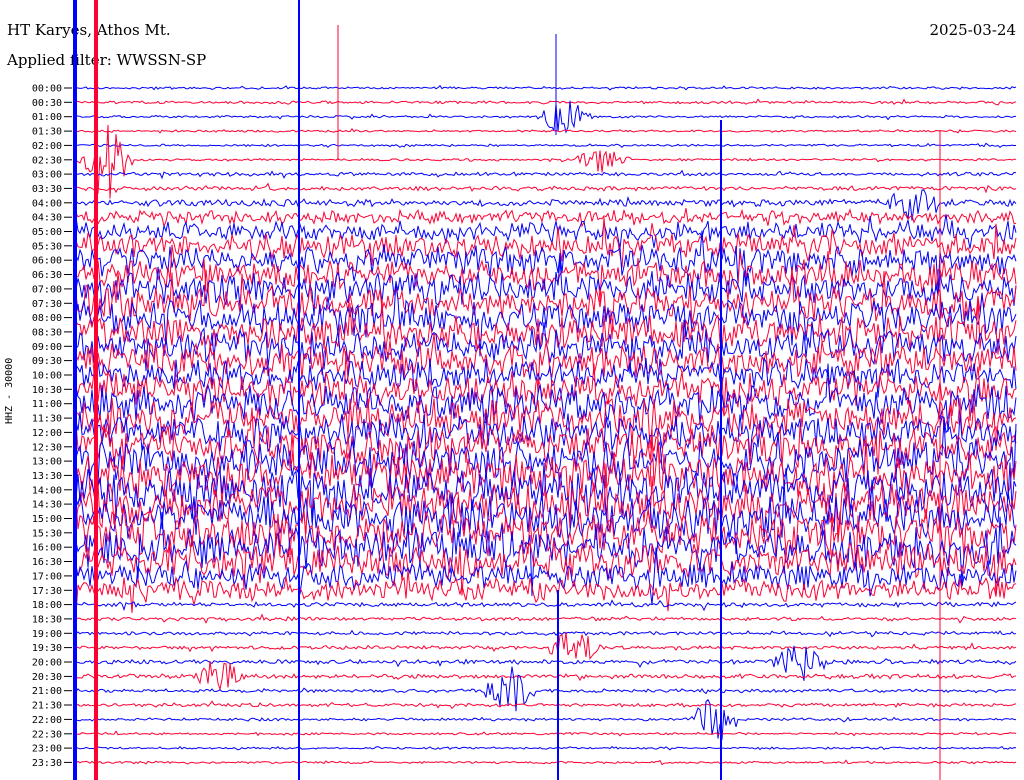 The width and height of the screenshot is (1024, 780). Describe the element at coordinates (47, 720) in the screenshot. I see `row-time-label: 22:00` at that location.